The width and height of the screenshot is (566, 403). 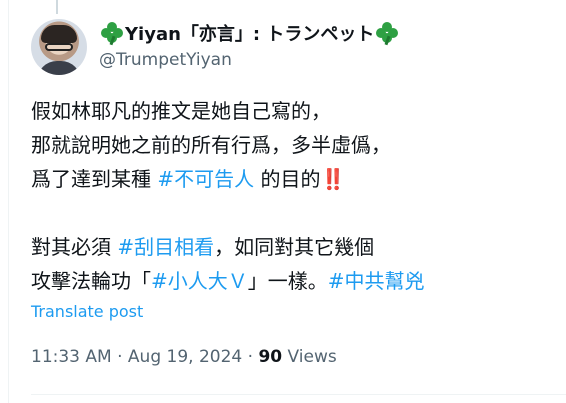 I want to click on tweet-date: Aug 19, 2024, so click(x=185, y=357).